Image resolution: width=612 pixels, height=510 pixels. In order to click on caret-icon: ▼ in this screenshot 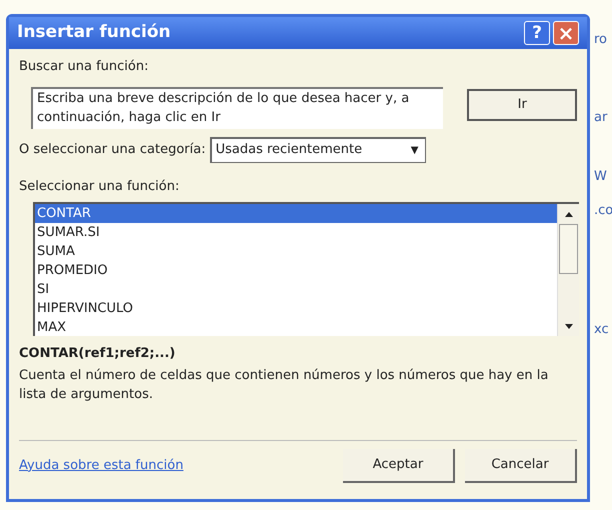, I will do `click(414, 150)`.